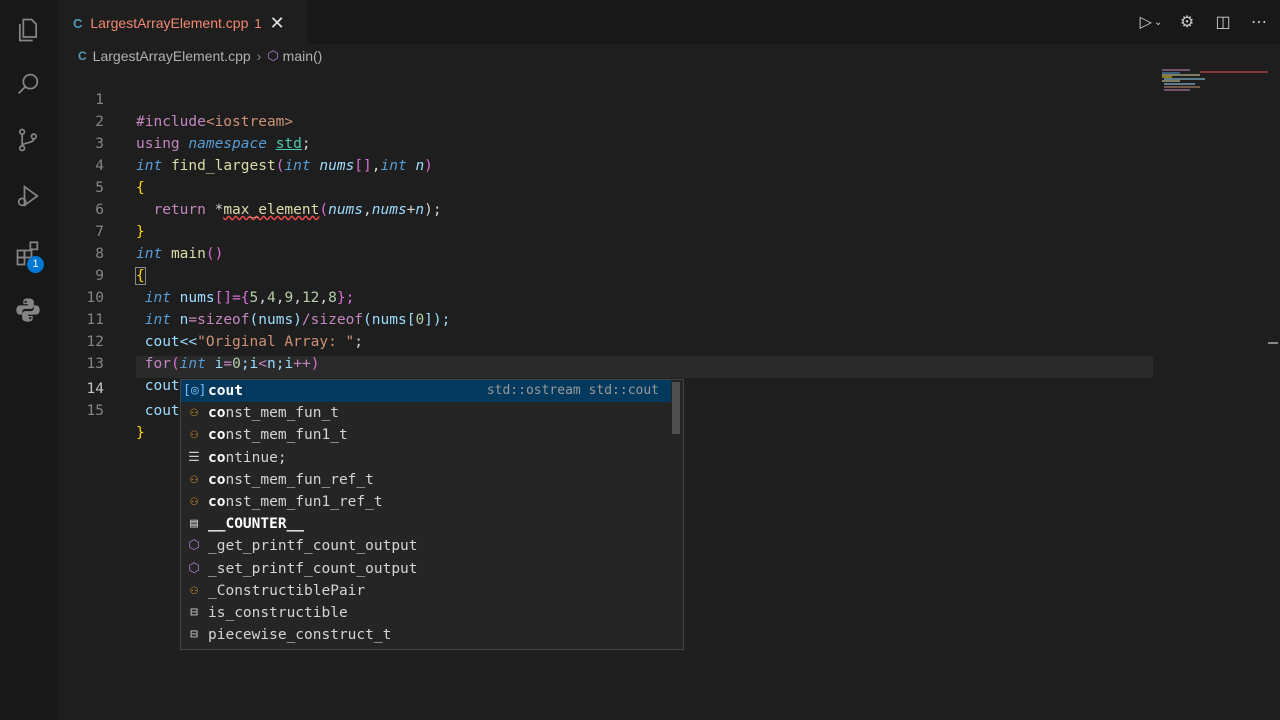 Image resolution: width=1280 pixels, height=720 pixels. I want to click on suggestion-scrollbar, so click(676, 408).